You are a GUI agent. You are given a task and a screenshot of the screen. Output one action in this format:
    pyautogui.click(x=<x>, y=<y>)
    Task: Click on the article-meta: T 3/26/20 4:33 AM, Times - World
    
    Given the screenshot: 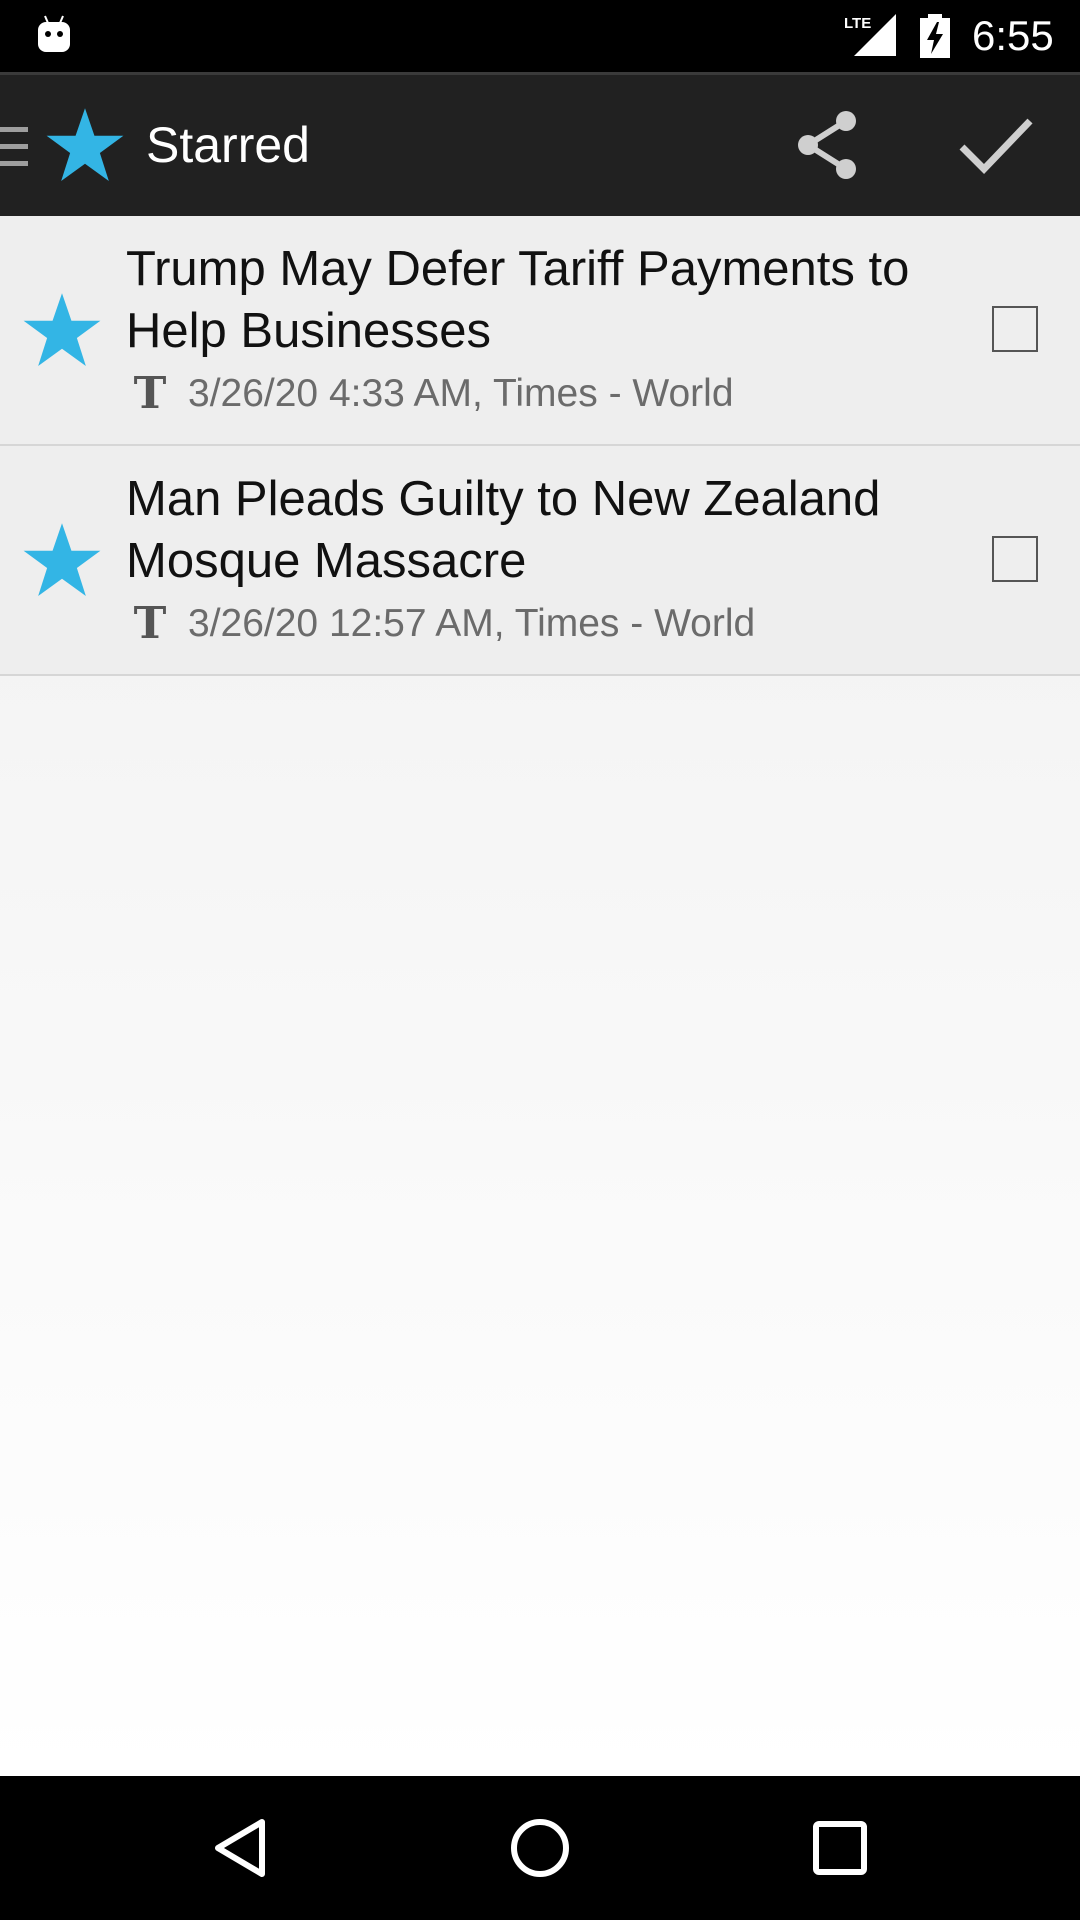 What is the action you would take?
    pyautogui.click(x=432, y=394)
    